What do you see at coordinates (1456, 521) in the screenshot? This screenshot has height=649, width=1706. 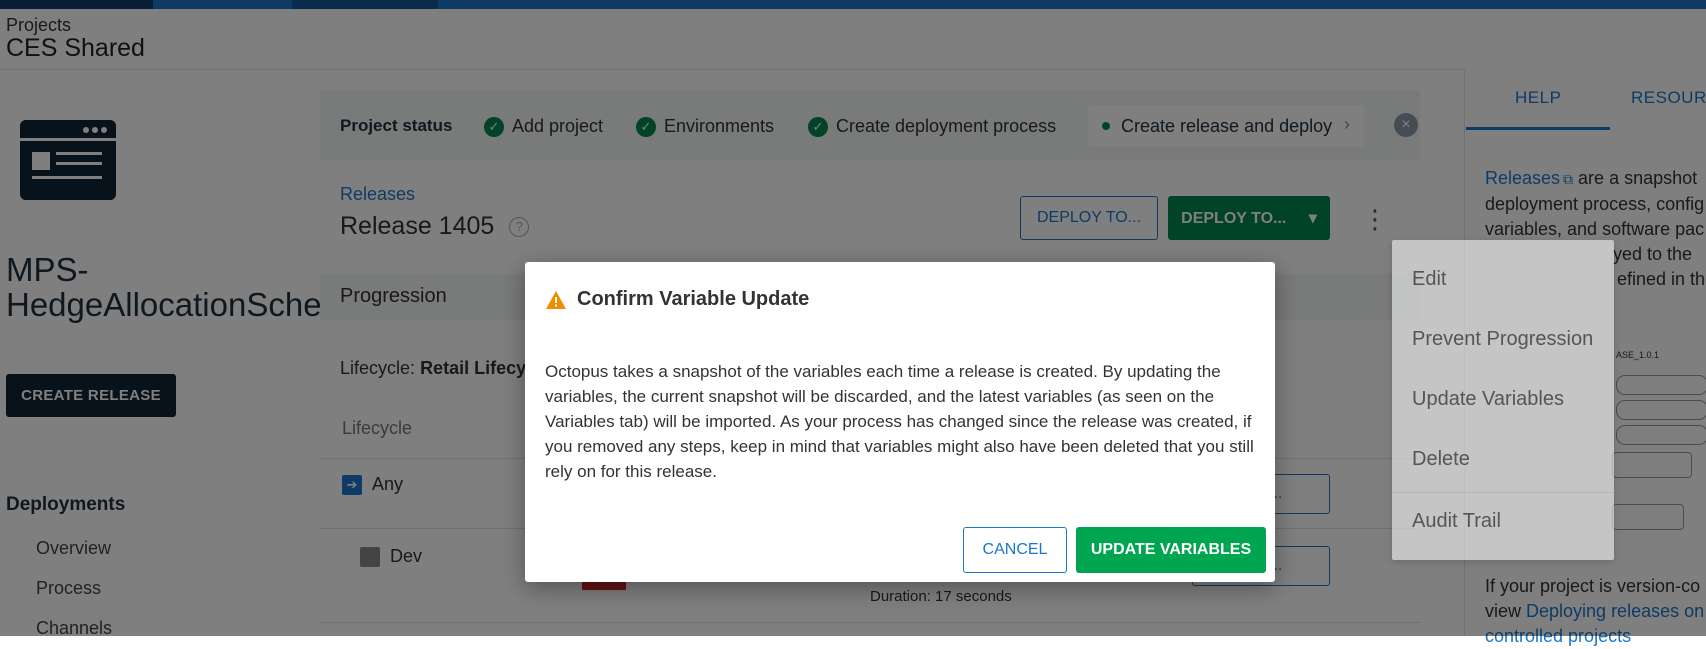 I see `menu-item-audit-trail: Audit Trail` at bounding box center [1456, 521].